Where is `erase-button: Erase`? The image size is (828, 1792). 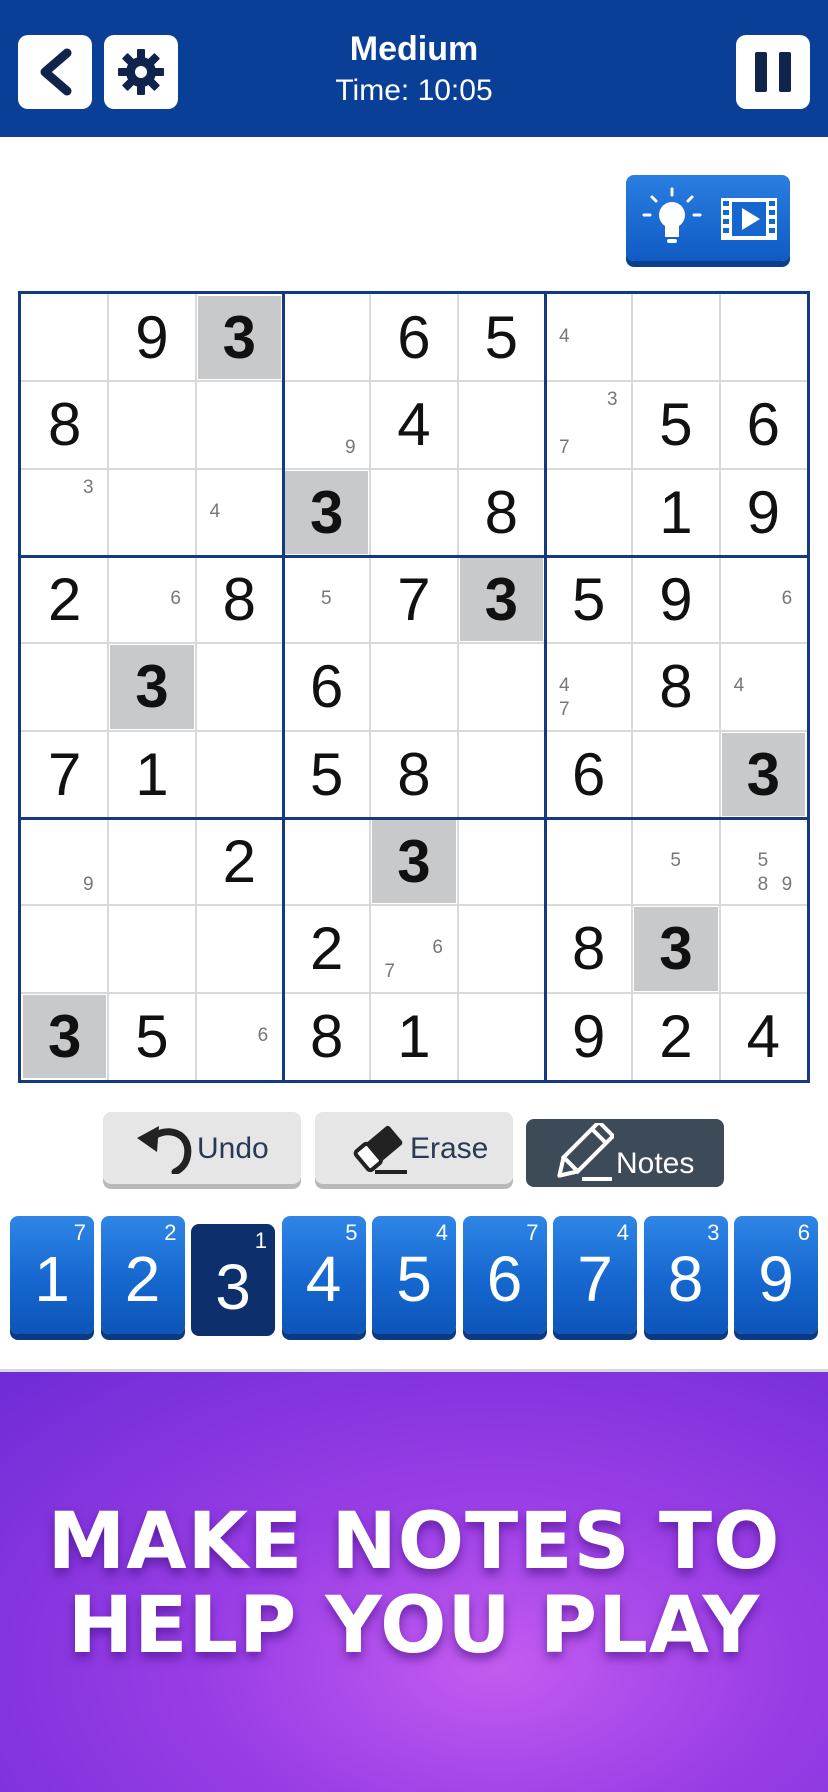 erase-button: Erase is located at coordinates (414, 1148).